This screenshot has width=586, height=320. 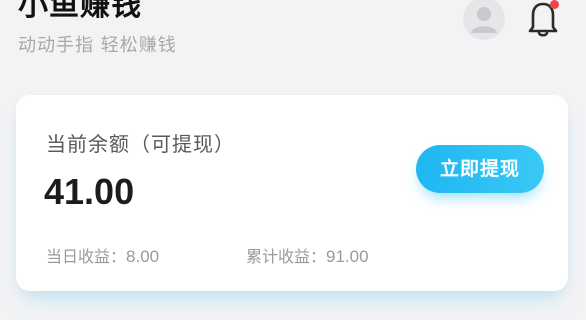 I want to click on app-subtitle: 动动手指 轻松赚钱, so click(x=97, y=45).